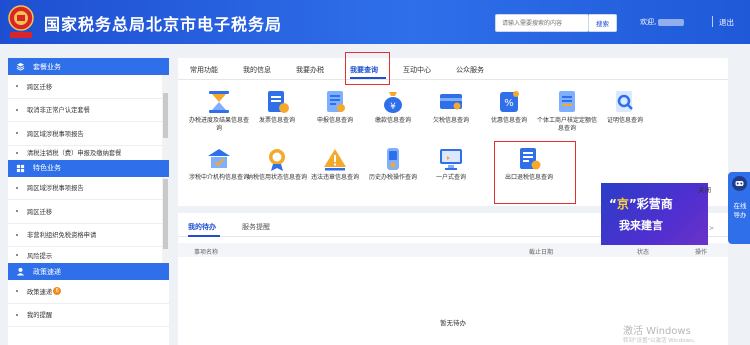 The width and height of the screenshot is (750, 345). What do you see at coordinates (393, 102) in the screenshot?
I see `money-bag-icon: ¥` at bounding box center [393, 102].